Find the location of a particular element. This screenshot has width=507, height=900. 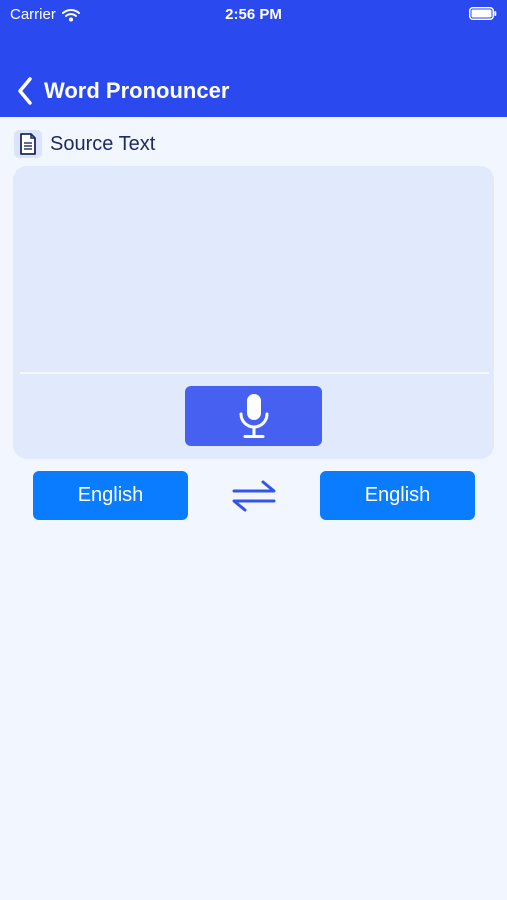

header: Carrier 2:56 PM Word Pronouncer is located at coordinates (253, 58).